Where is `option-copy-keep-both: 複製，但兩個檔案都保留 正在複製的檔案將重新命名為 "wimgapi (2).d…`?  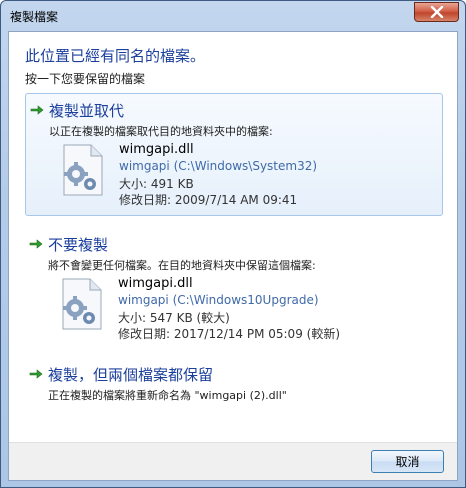 option-copy-keep-both: 複製，但兩個檔案都保留 正在複製的檔案將重新命名為 "wimgapi (2).d… is located at coordinates (234, 383).